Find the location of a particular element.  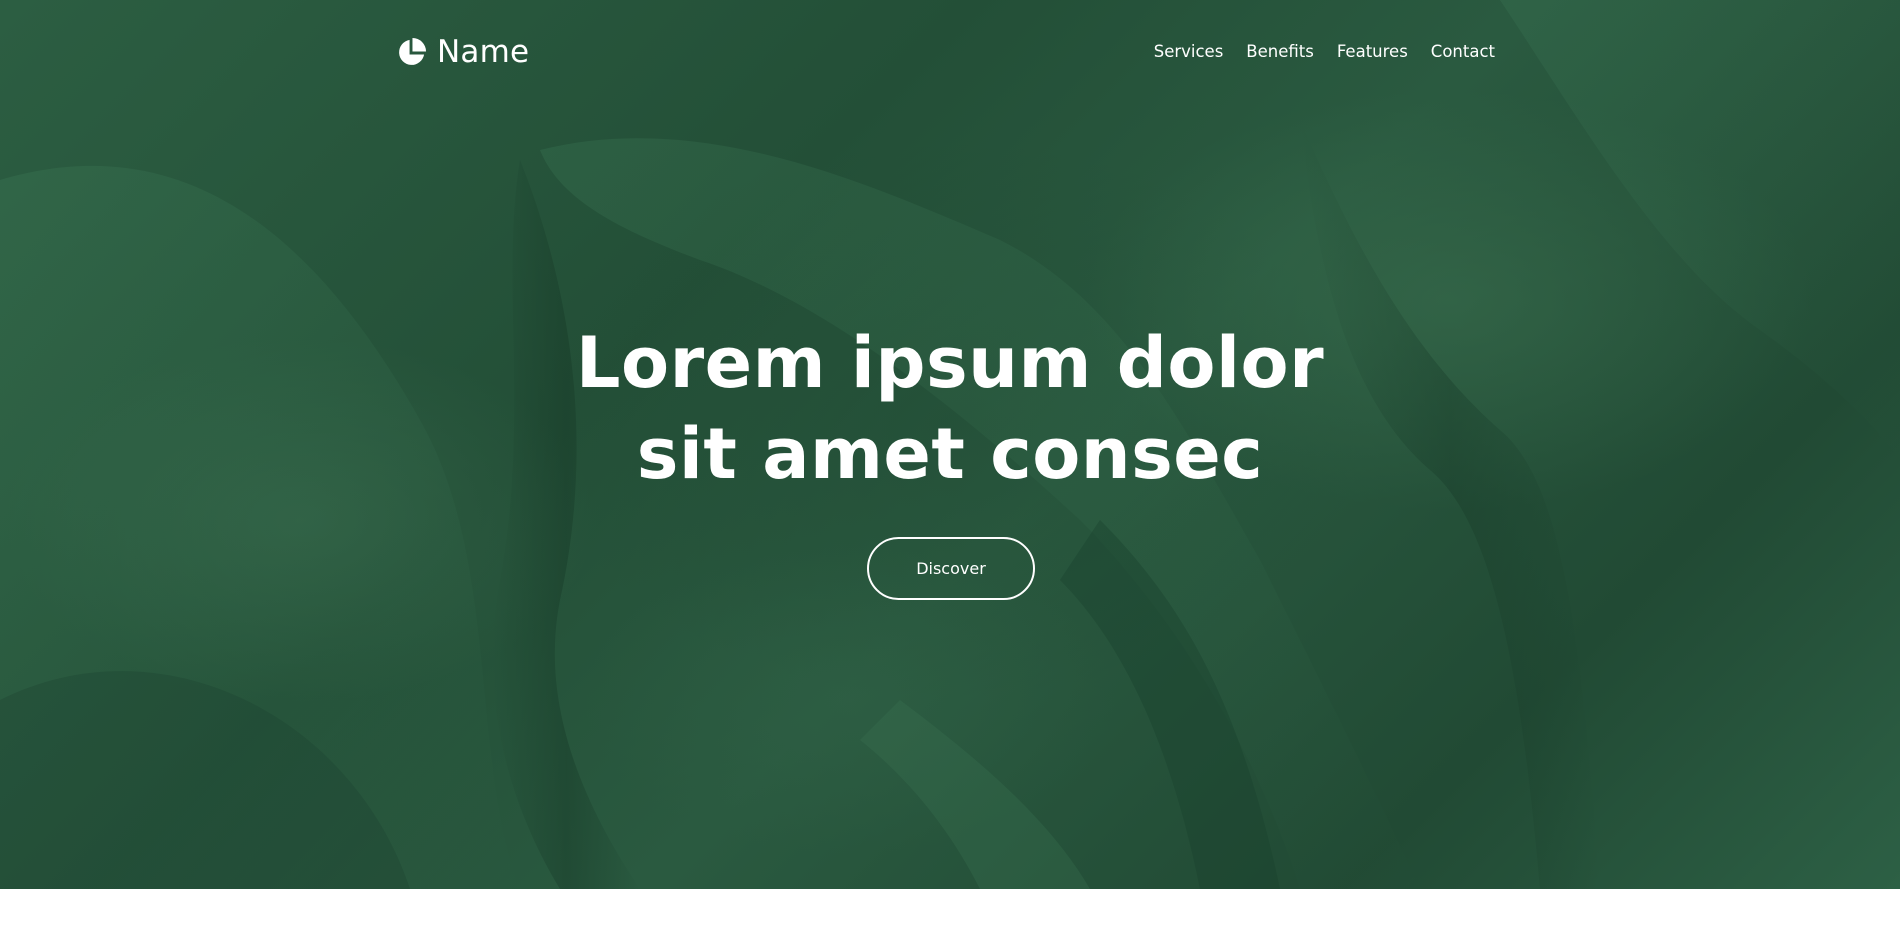

nav-link-services: Services is located at coordinates (1189, 52).